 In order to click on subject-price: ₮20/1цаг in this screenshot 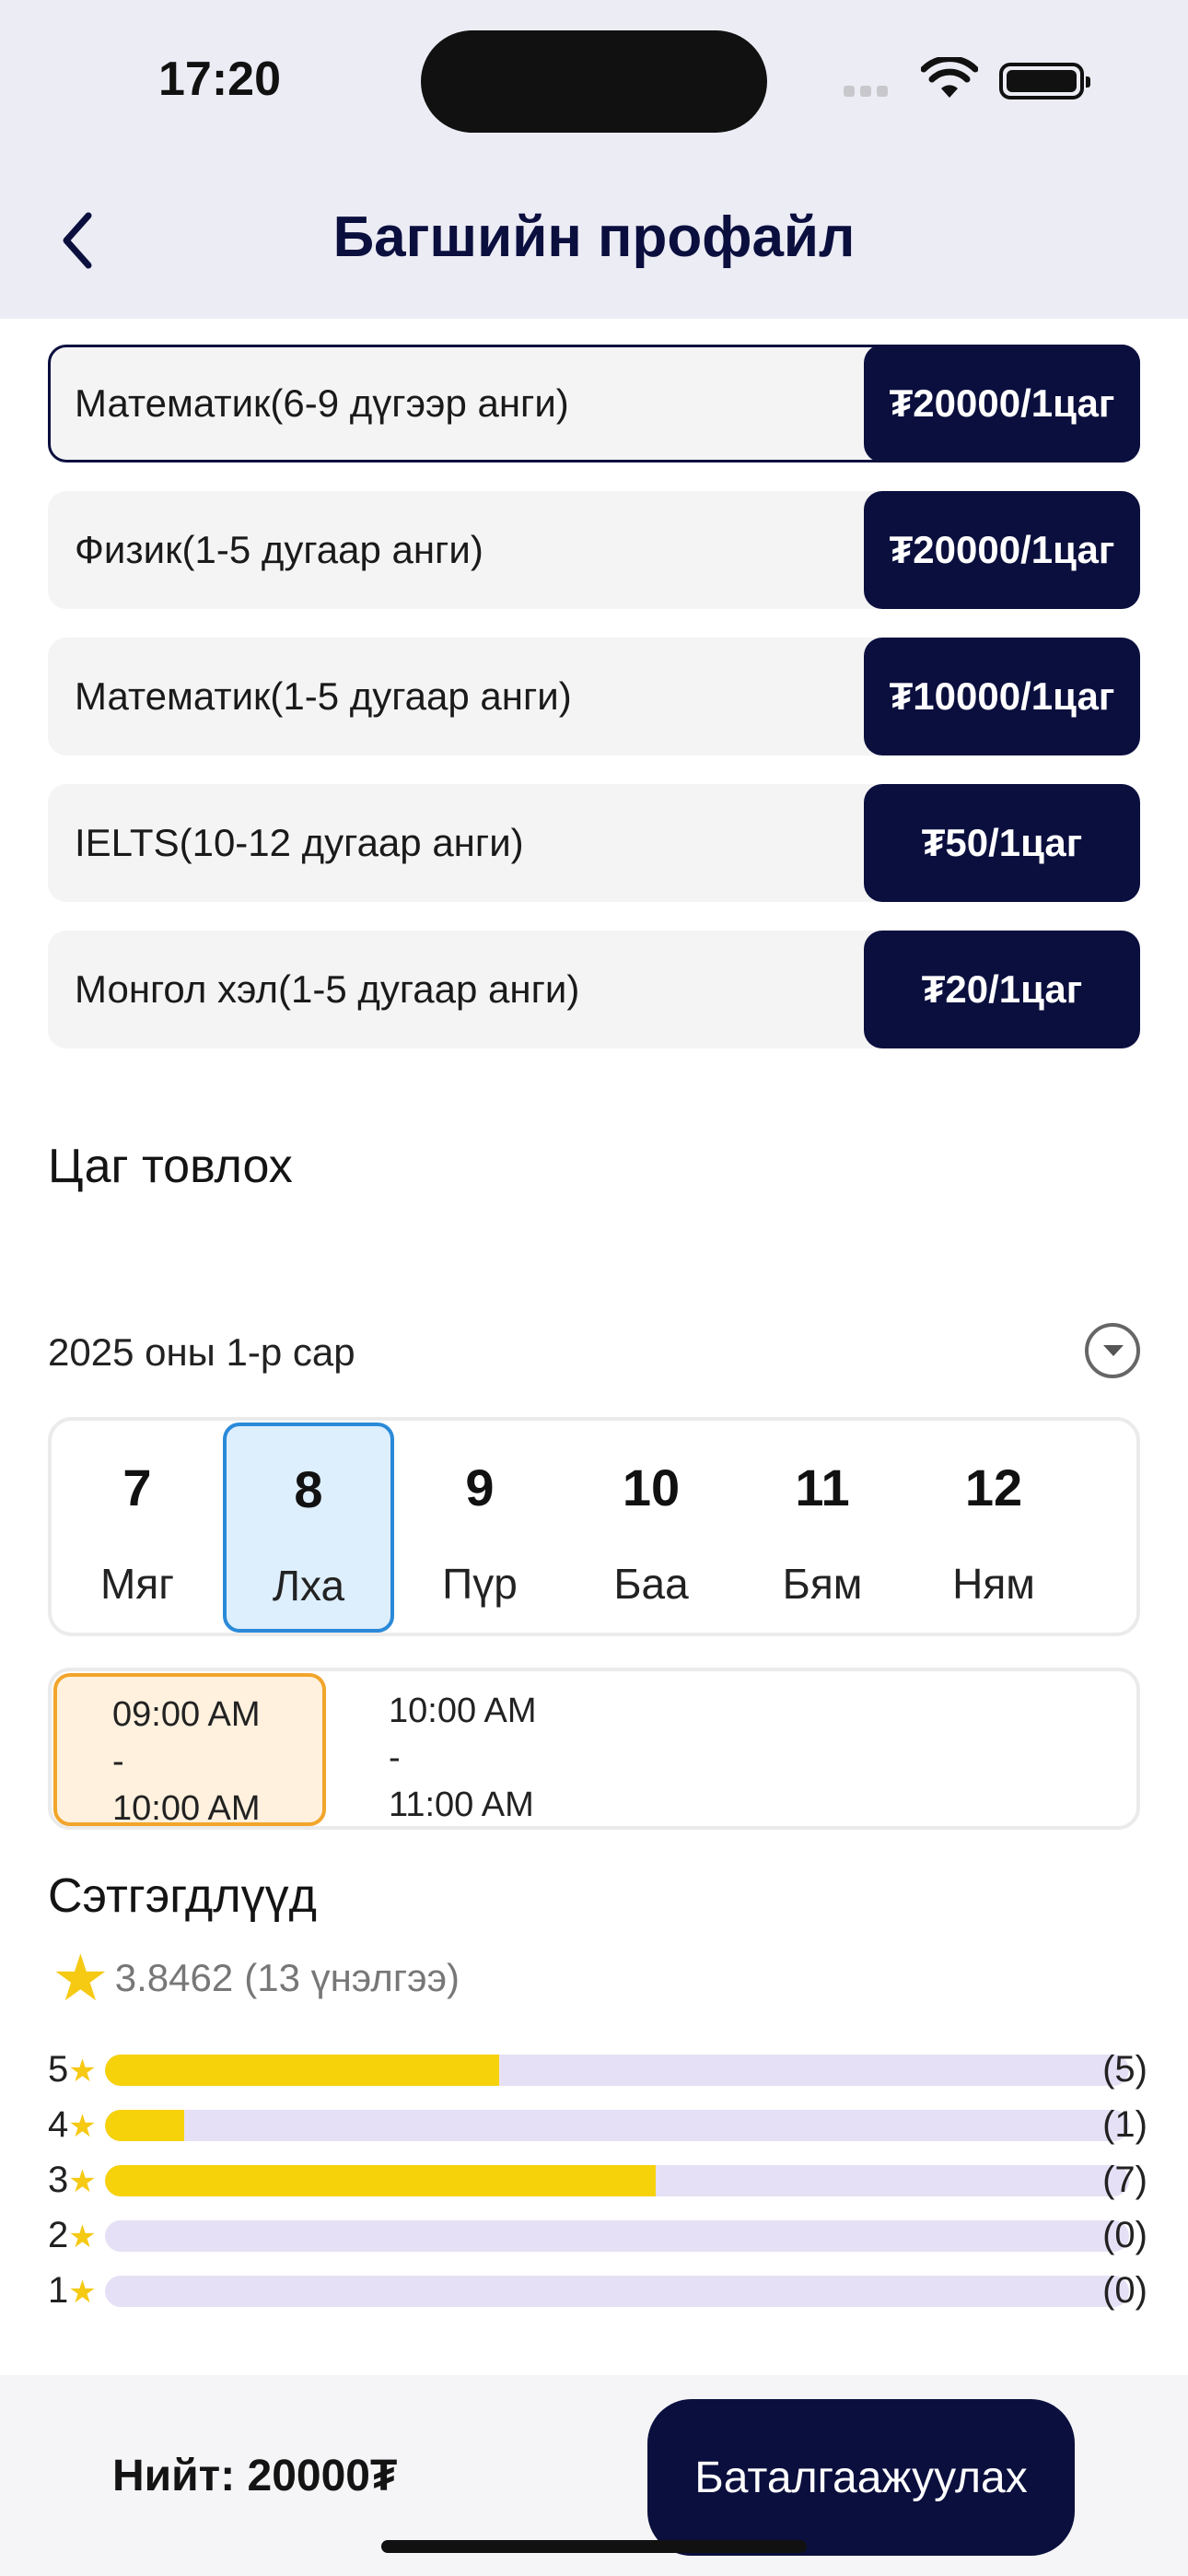, I will do `click(1002, 989)`.